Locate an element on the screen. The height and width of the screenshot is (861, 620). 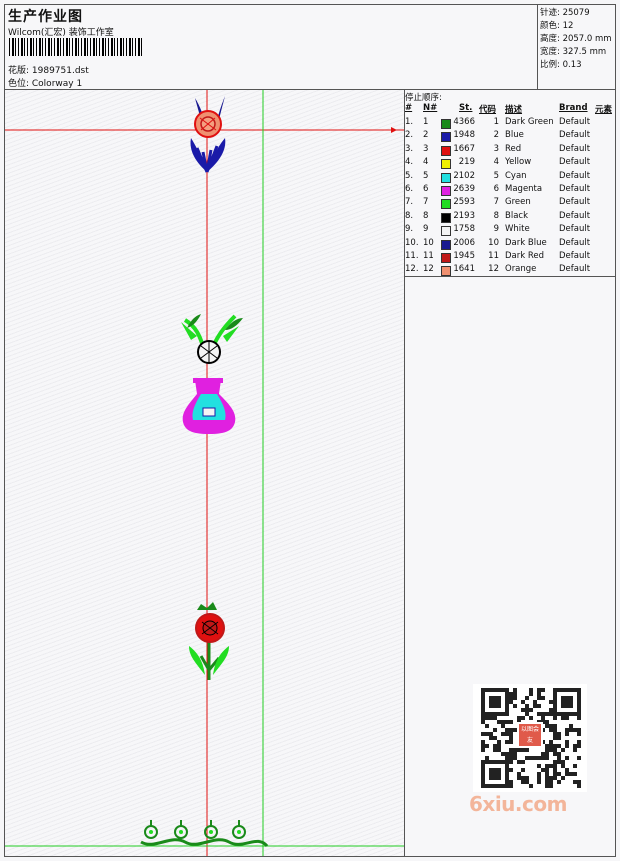
colorway-name: 色位: Colorway 1 is located at coordinates (45, 84).